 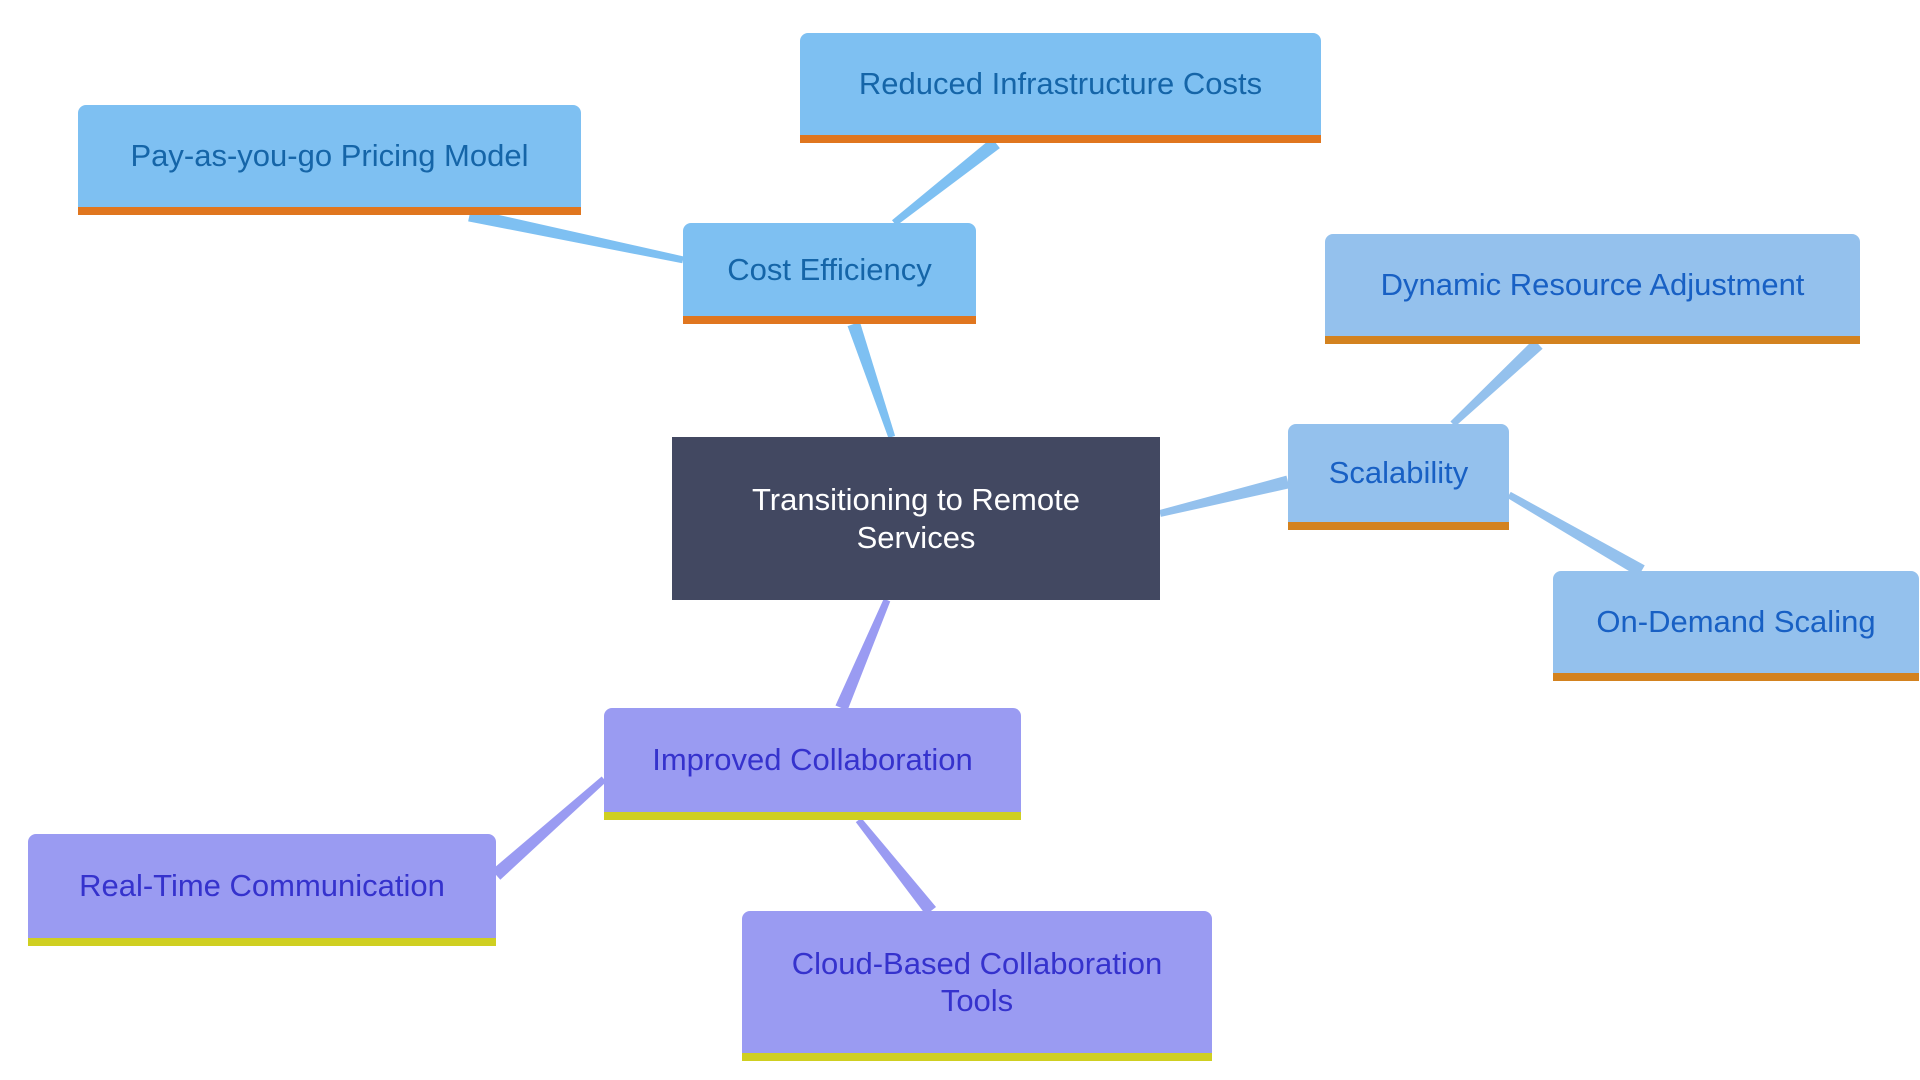 I want to click on mindmap-node-improved-collaboration: Improved Collaboration, so click(x=812, y=764).